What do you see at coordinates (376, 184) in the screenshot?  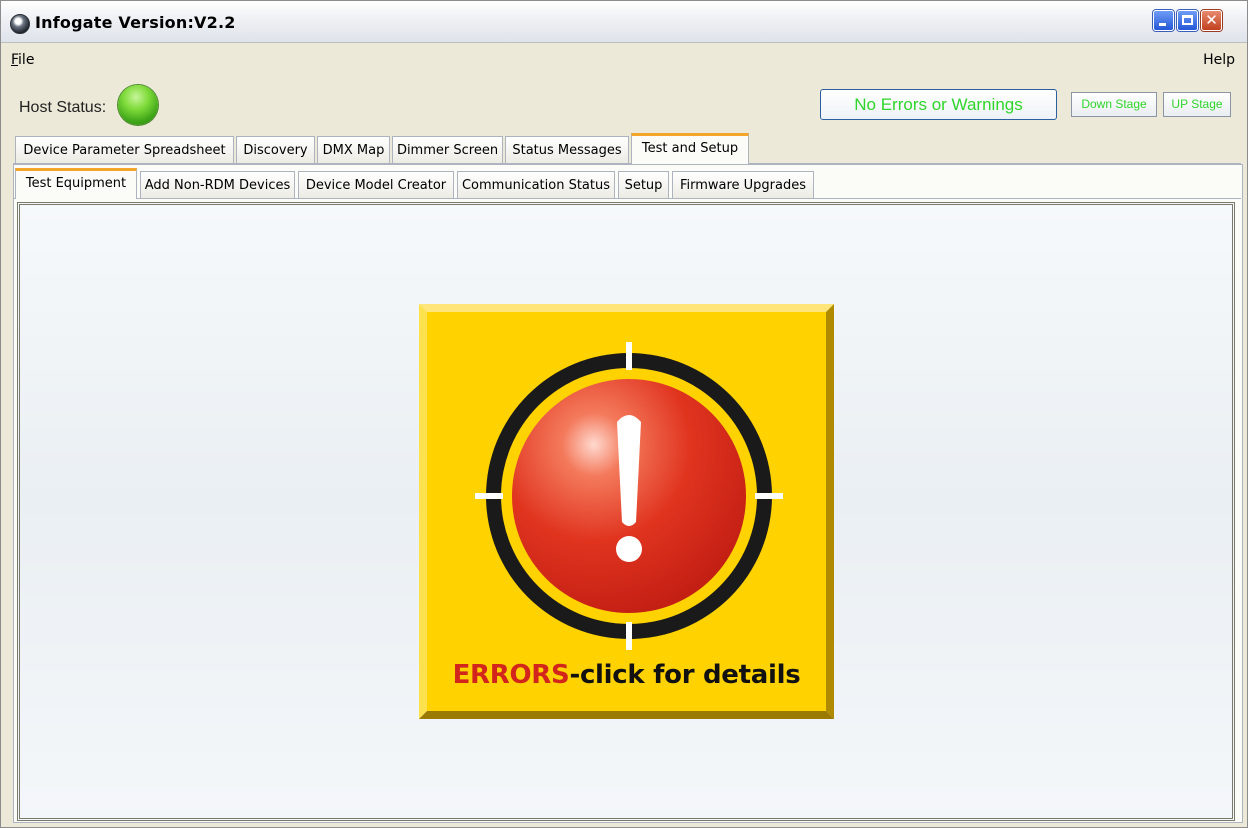 I see `tab-device-model-creator: Device Model Creator` at bounding box center [376, 184].